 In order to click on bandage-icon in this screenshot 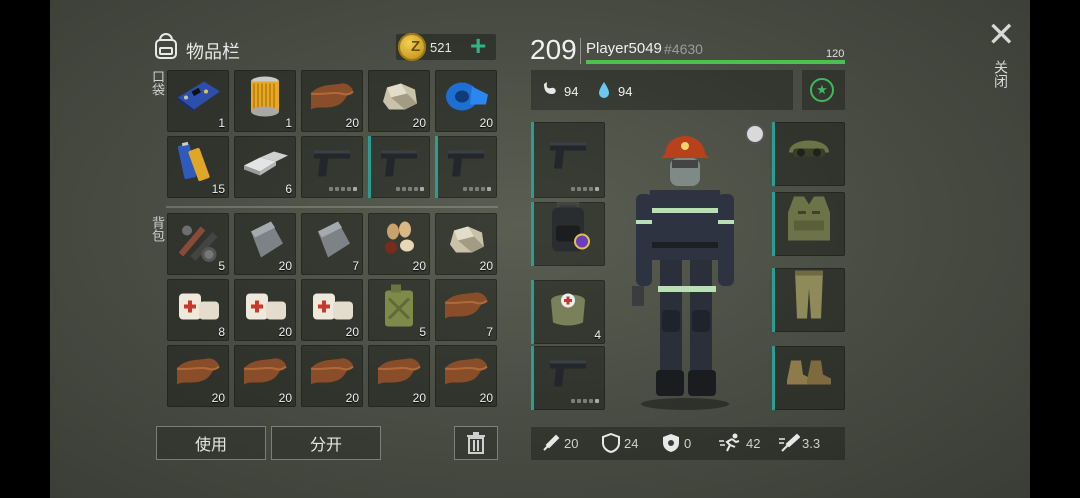, I will do `click(332, 307)`.